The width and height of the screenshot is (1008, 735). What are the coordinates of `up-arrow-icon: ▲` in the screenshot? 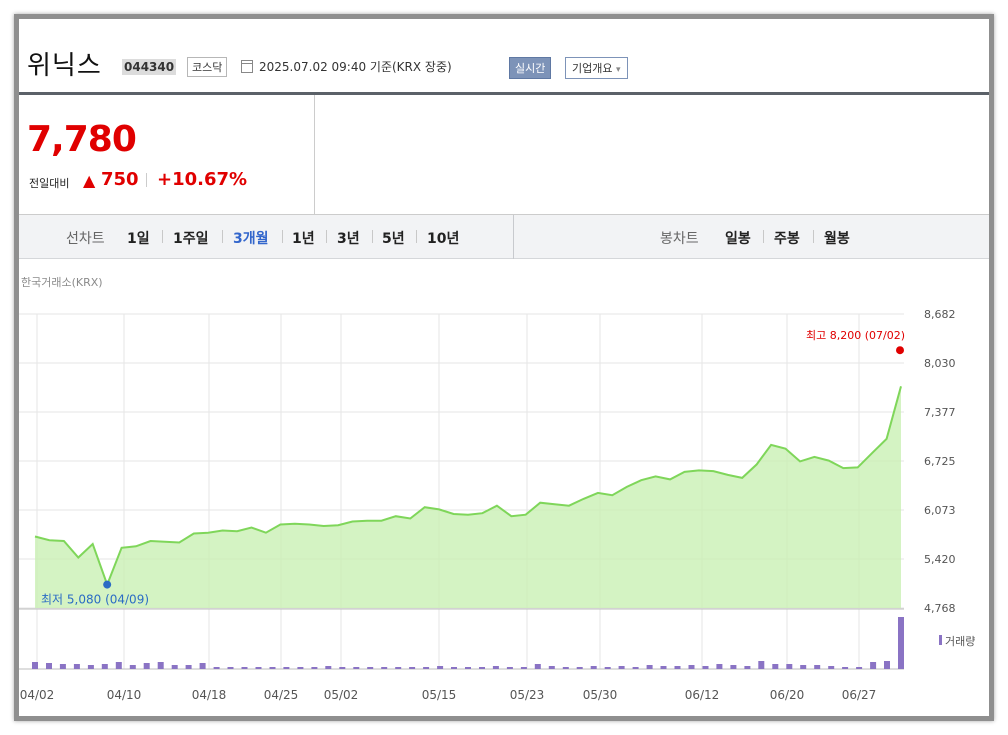 It's located at (89, 180).